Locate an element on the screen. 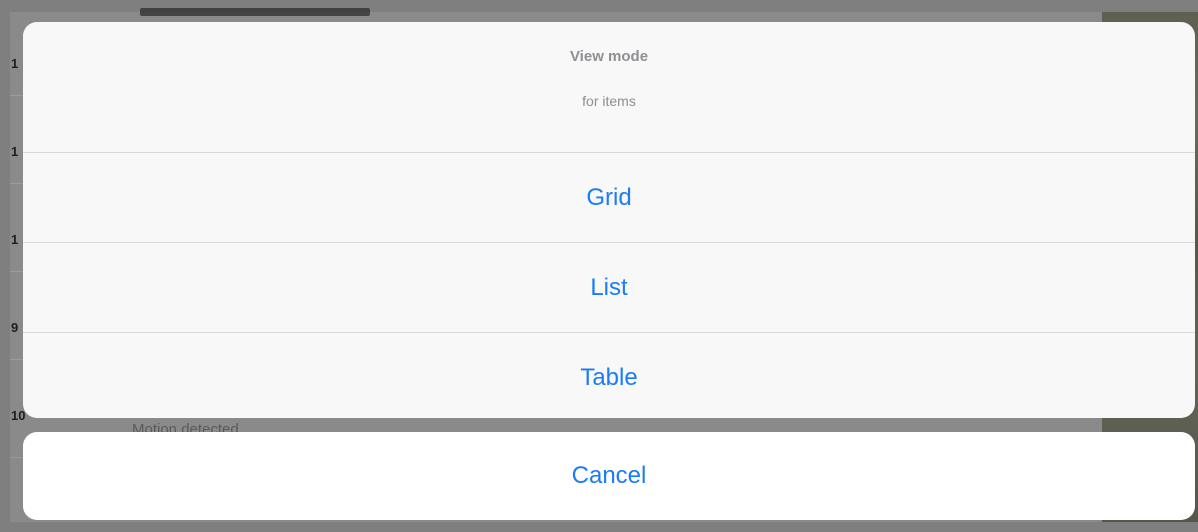 Image resolution: width=1198 pixels, height=532 pixels. background-row-title is located at coordinates (255, 12).